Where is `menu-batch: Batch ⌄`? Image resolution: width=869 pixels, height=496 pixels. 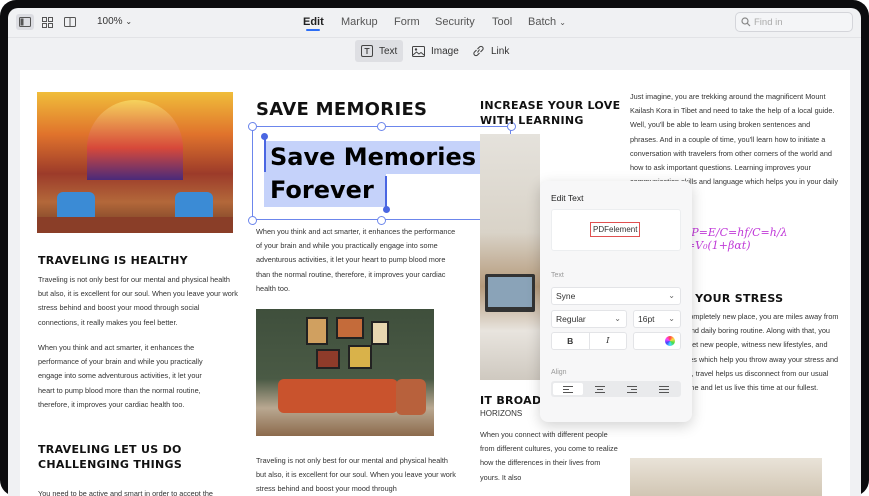
menu-batch: Batch ⌄ is located at coordinates (547, 22).